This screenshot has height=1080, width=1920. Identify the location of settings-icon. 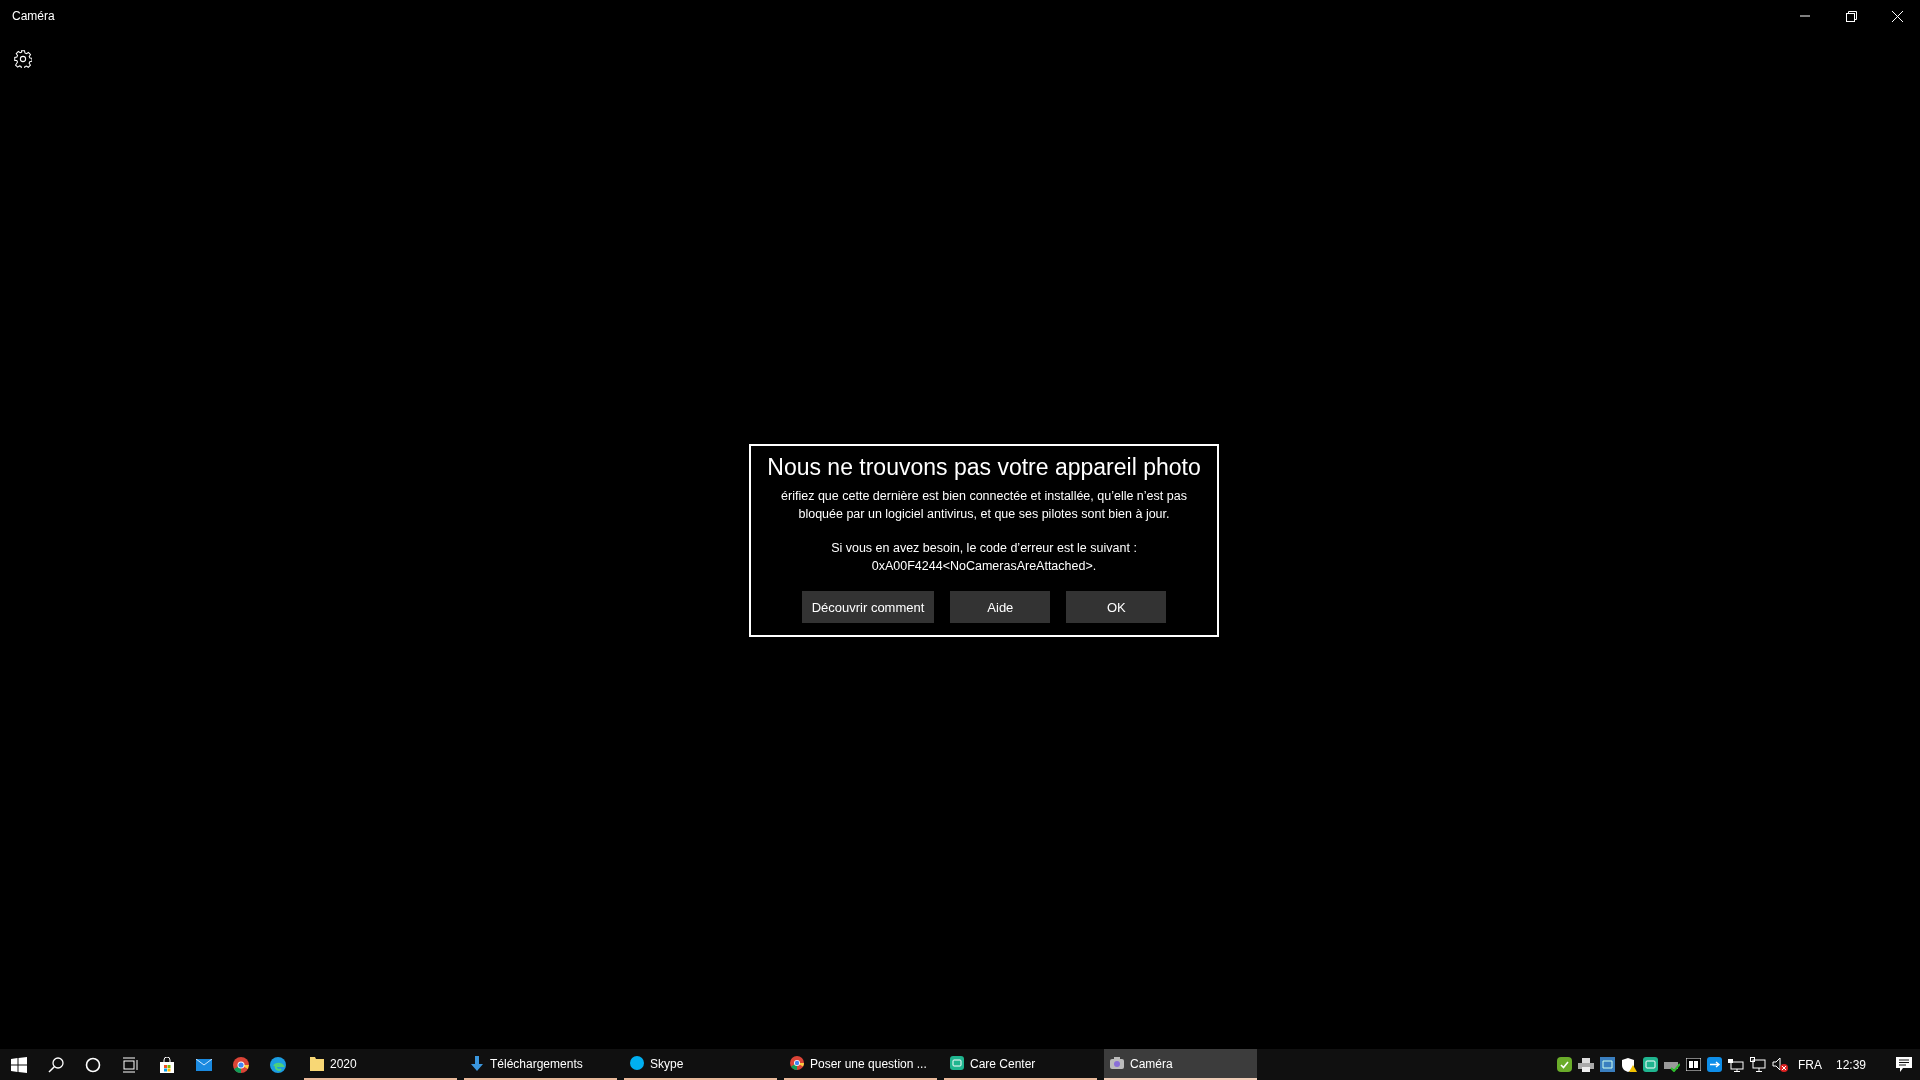
(23, 58).